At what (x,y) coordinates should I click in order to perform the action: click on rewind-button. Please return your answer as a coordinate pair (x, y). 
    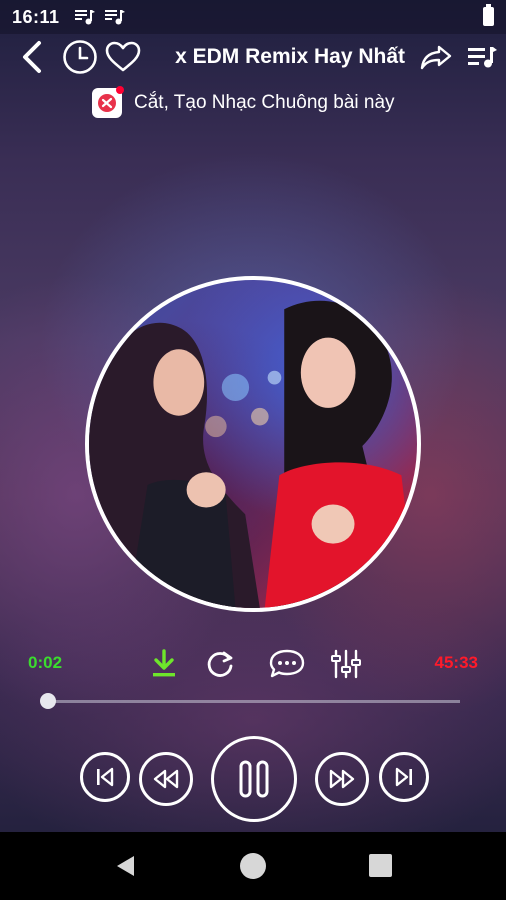
    Looking at the image, I should click on (166, 779).